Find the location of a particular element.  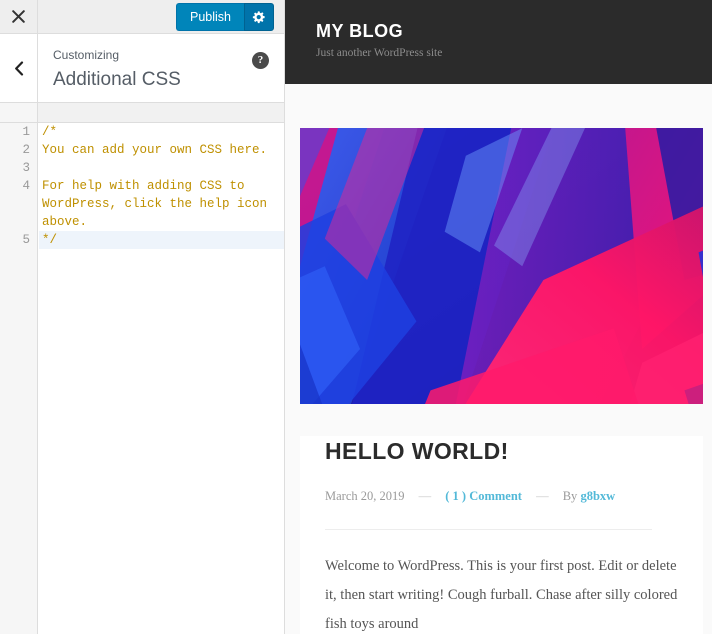

close-icon is located at coordinates (18, 16).